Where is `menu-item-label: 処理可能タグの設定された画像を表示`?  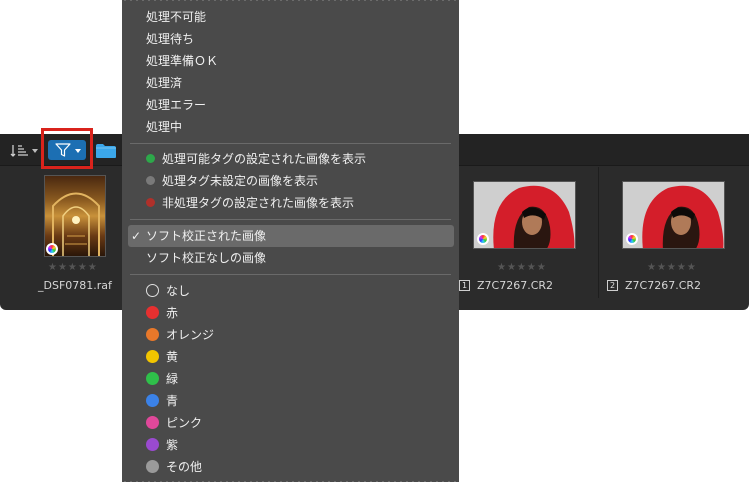
menu-item-label: 処理可能タグの設定された画像を表示 is located at coordinates (264, 159).